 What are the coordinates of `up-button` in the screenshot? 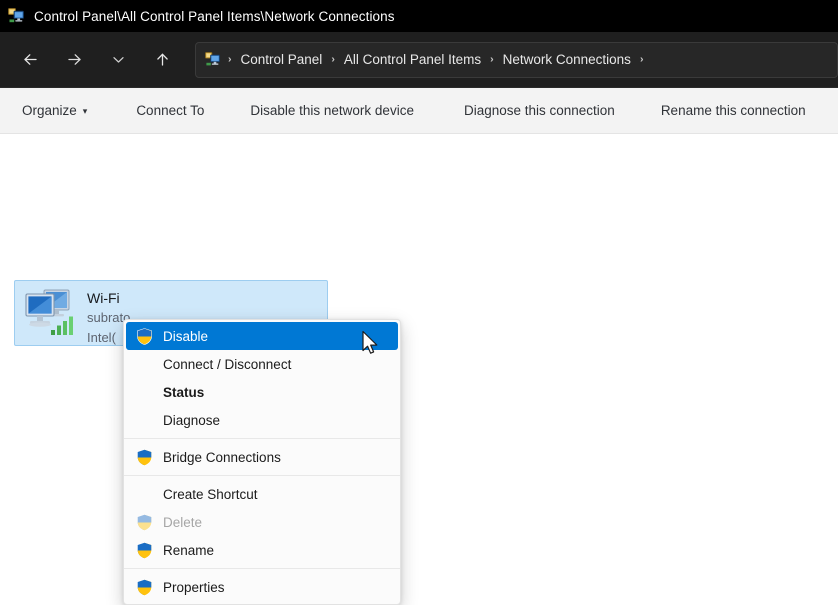 It's located at (162, 60).